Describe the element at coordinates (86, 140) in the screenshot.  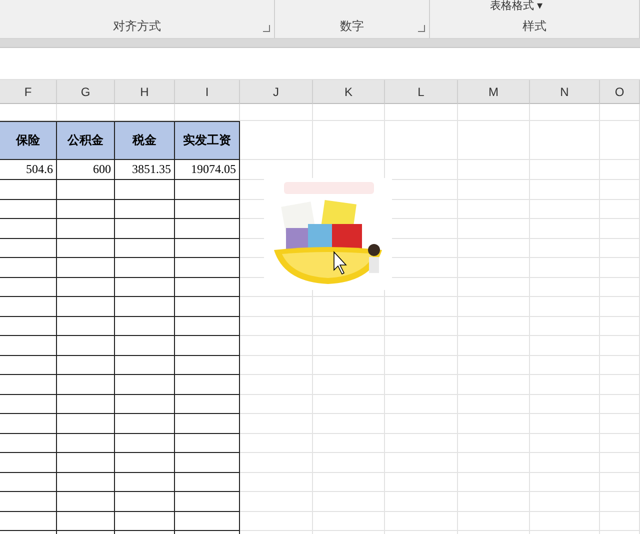
I see `table-header-cell: 公积金` at that location.